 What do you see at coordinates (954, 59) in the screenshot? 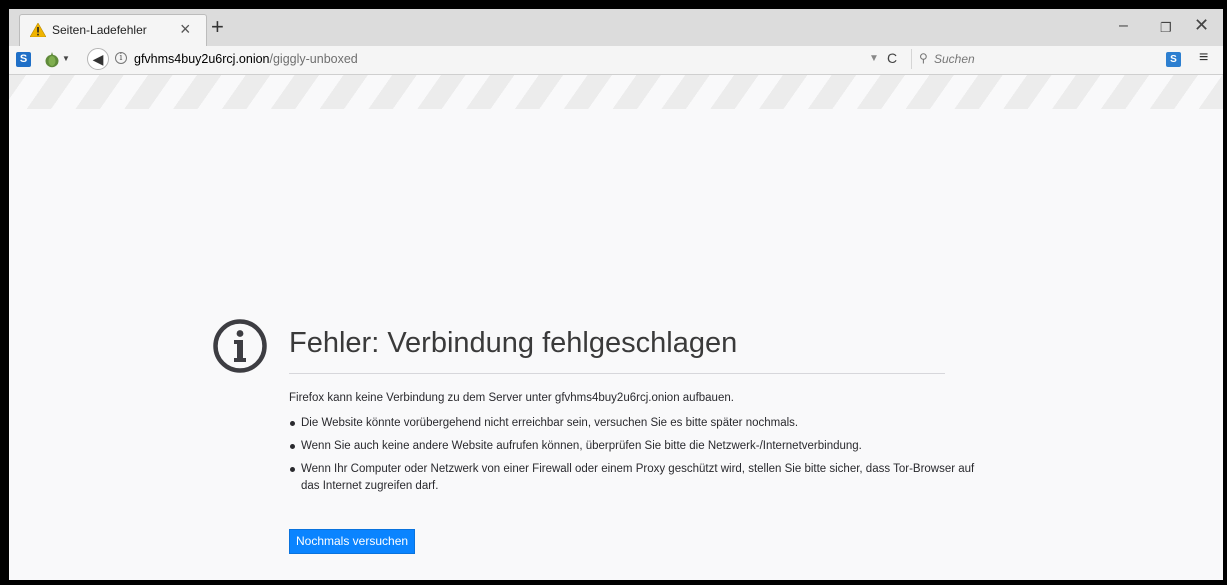
I see `search-placeholder: Suchen` at bounding box center [954, 59].